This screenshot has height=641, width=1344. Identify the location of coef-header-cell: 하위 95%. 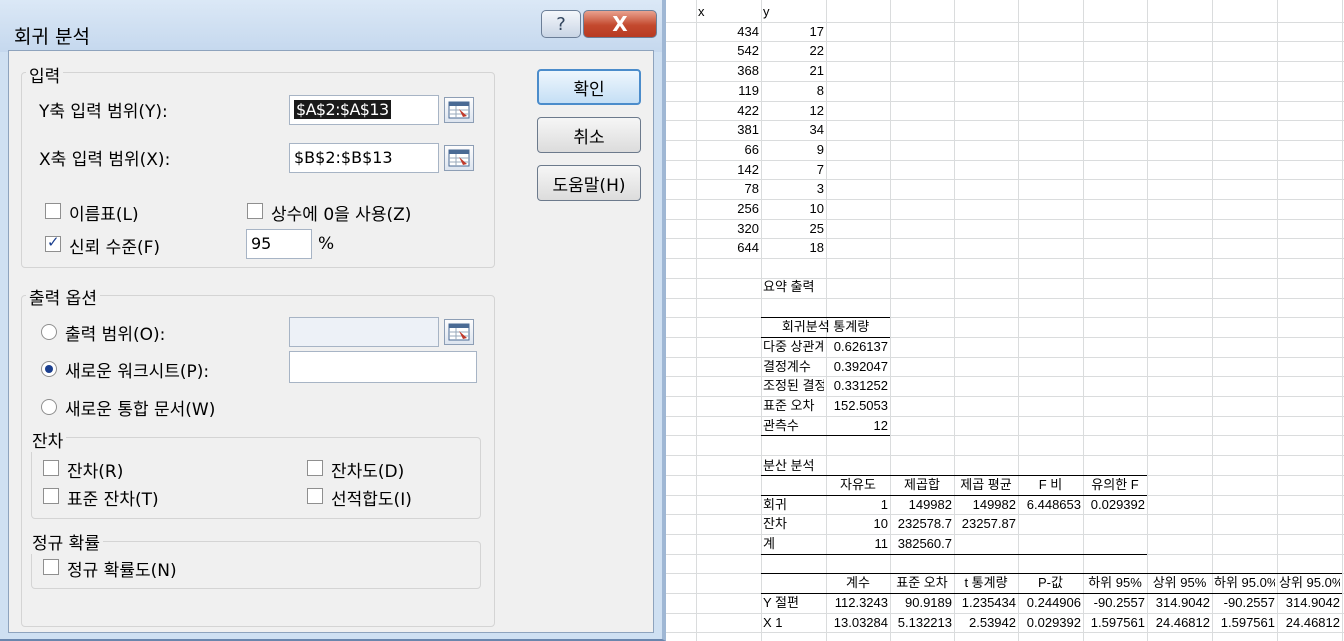
(1115, 582).